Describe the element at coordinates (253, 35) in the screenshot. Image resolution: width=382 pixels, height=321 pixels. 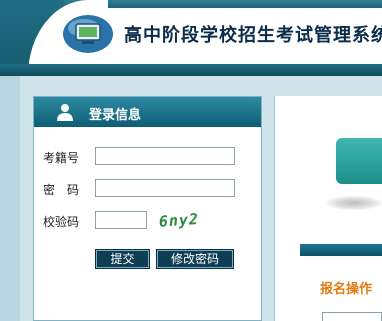
I see `site-title: 高中阶段学校招生考试管理系统` at that location.